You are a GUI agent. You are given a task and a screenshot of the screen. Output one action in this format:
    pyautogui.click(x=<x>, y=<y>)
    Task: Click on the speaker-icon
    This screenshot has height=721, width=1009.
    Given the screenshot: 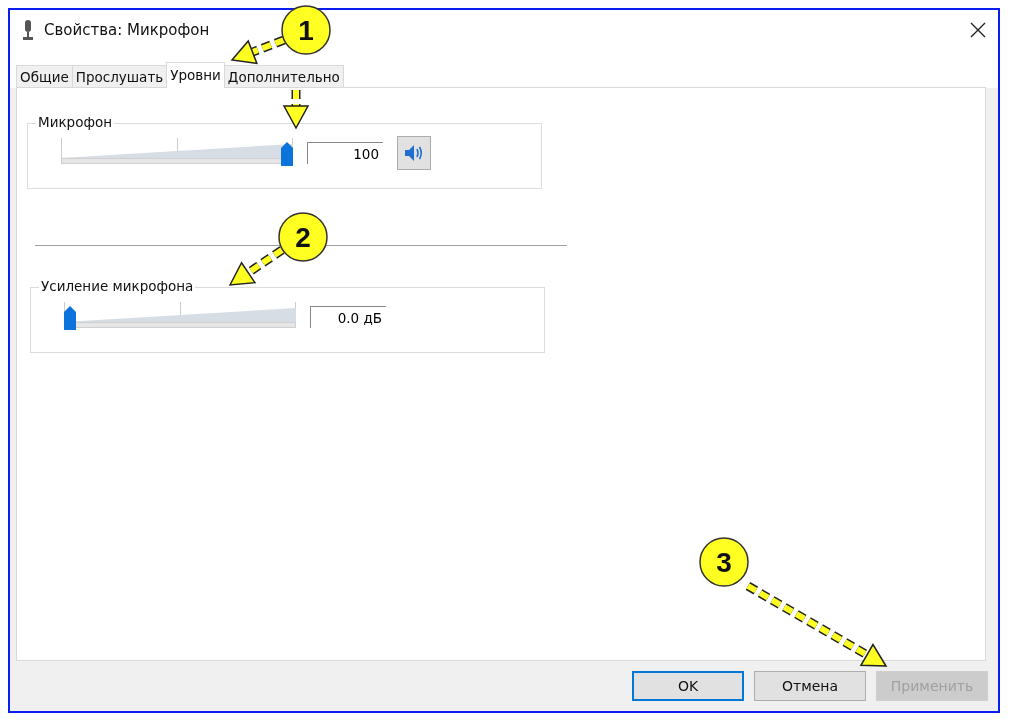 What is the action you would take?
    pyautogui.click(x=414, y=153)
    